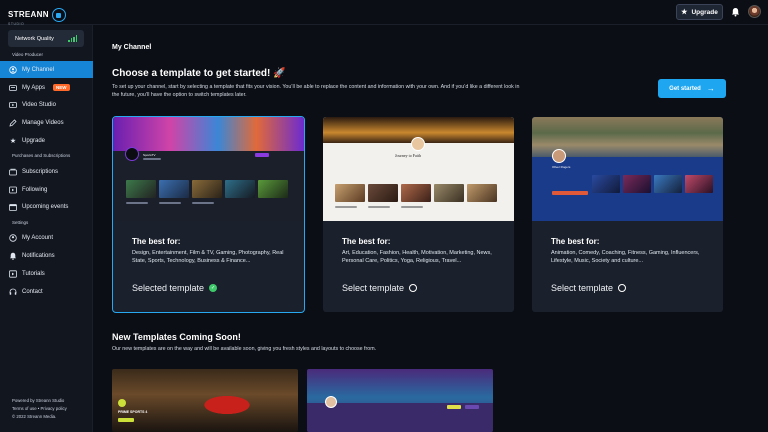 The image size is (768, 432). What do you see at coordinates (58, 15) in the screenshot?
I see `logo-icon` at bounding box center [58, 15].